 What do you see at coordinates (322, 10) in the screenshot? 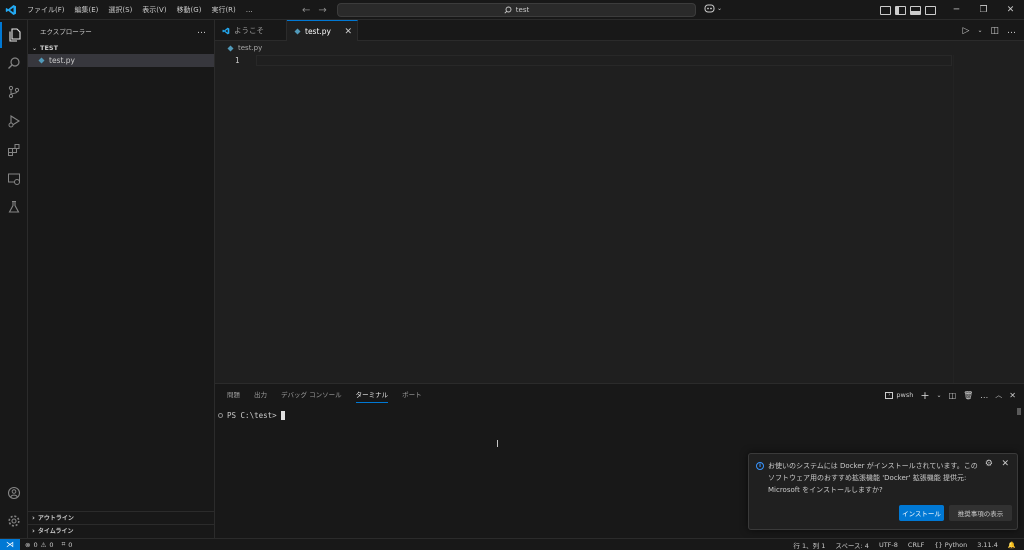
I see `forward-arrow-icon: →` at bounding box center [322, 10].